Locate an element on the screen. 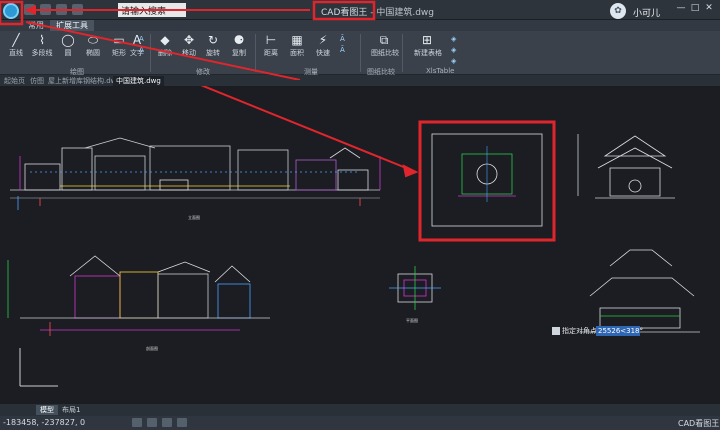  menu-item-extended-tools: 扩展工具 is located at coordinates (72, 25).